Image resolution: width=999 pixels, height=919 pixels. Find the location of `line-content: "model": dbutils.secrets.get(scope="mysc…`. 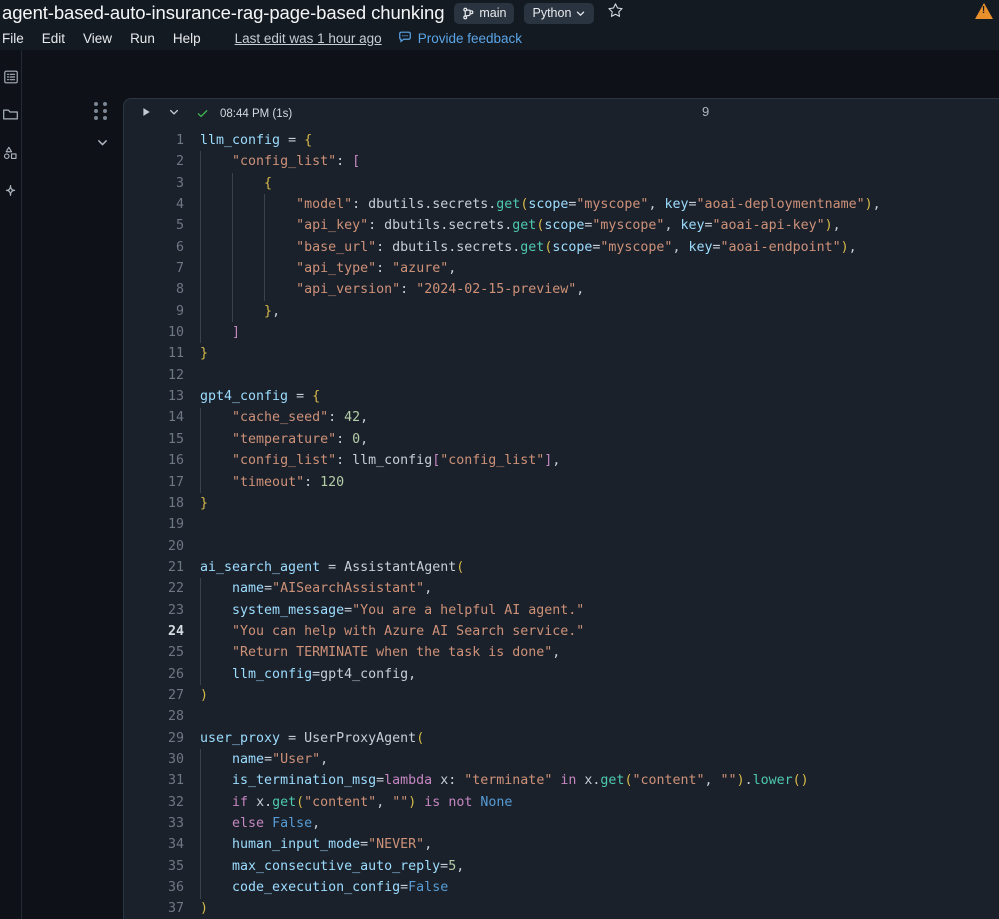

line-content: "model": dbutils.secrets.get(scope="mysc… is located at coordinates (588, 205).